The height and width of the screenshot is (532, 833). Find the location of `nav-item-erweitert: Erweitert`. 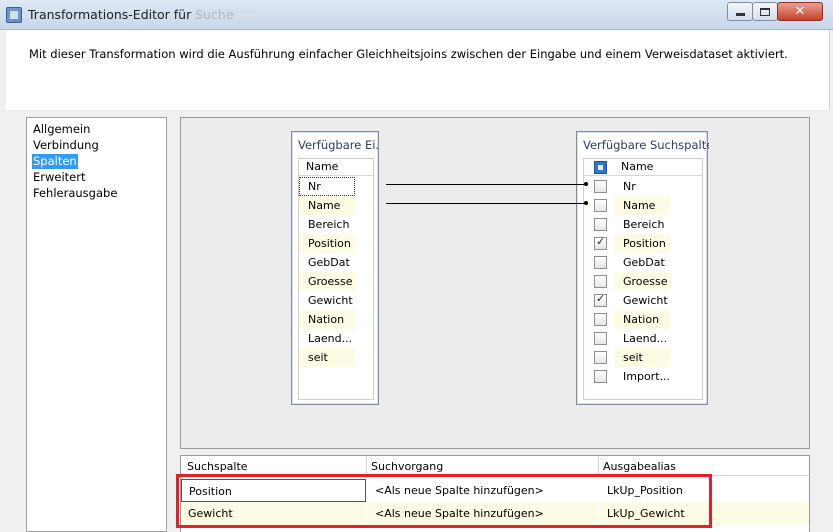

nav-item-erweitert: Erweitert is located at coordinates (59, 177).